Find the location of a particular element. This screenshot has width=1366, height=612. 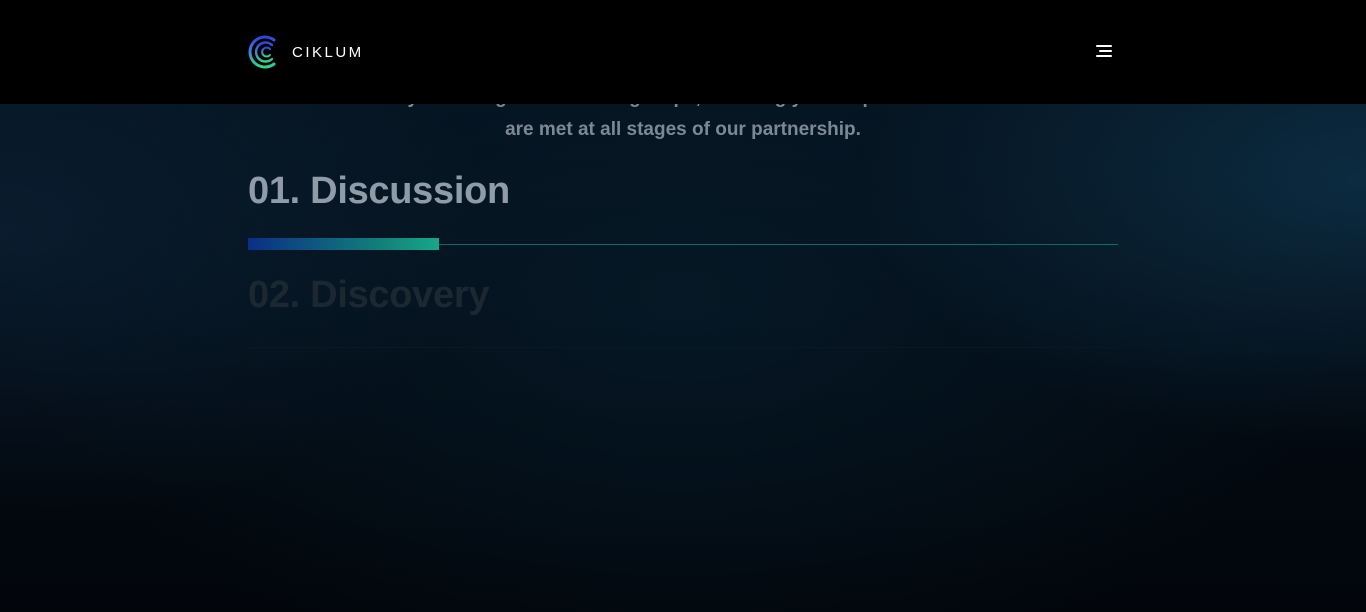

progress-fill is located at coordinates (343, 244).